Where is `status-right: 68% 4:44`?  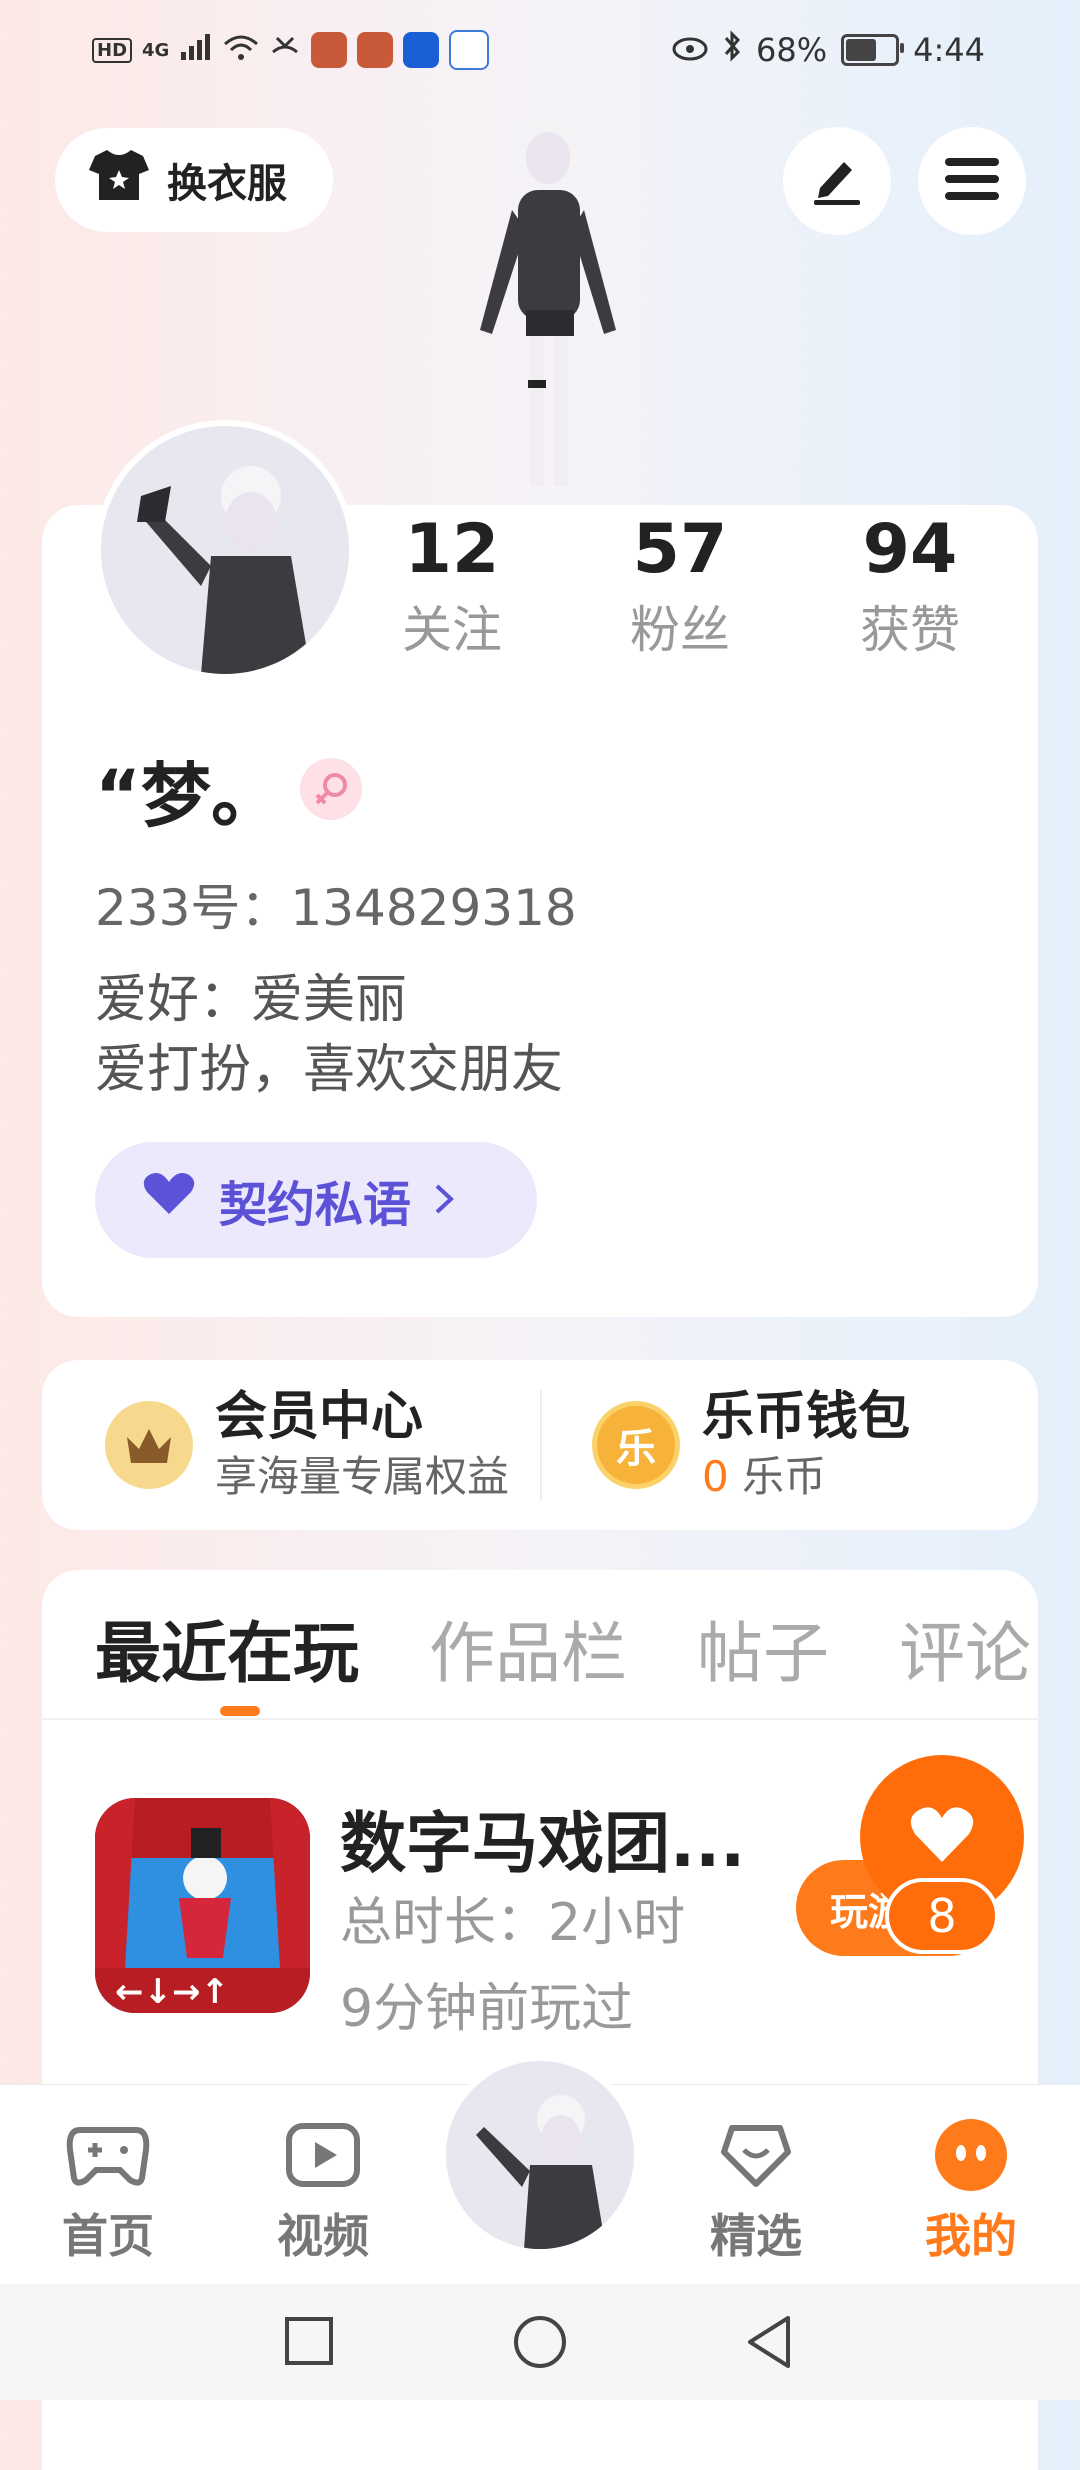
status-right: 68% 4:44 is located at coordinates (828, 50).